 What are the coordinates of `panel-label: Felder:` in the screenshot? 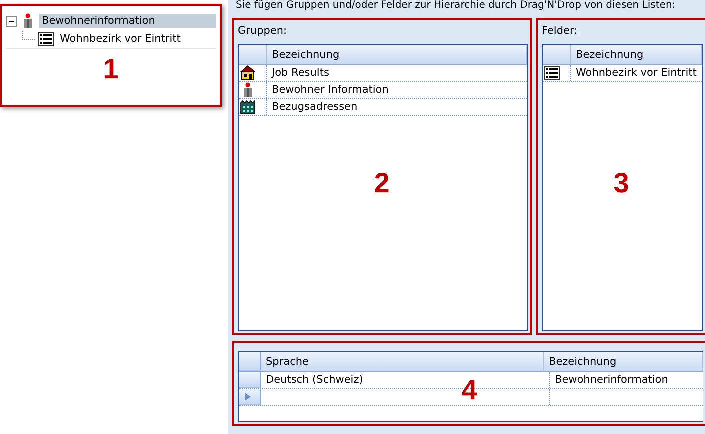 It's located at (560, 31).